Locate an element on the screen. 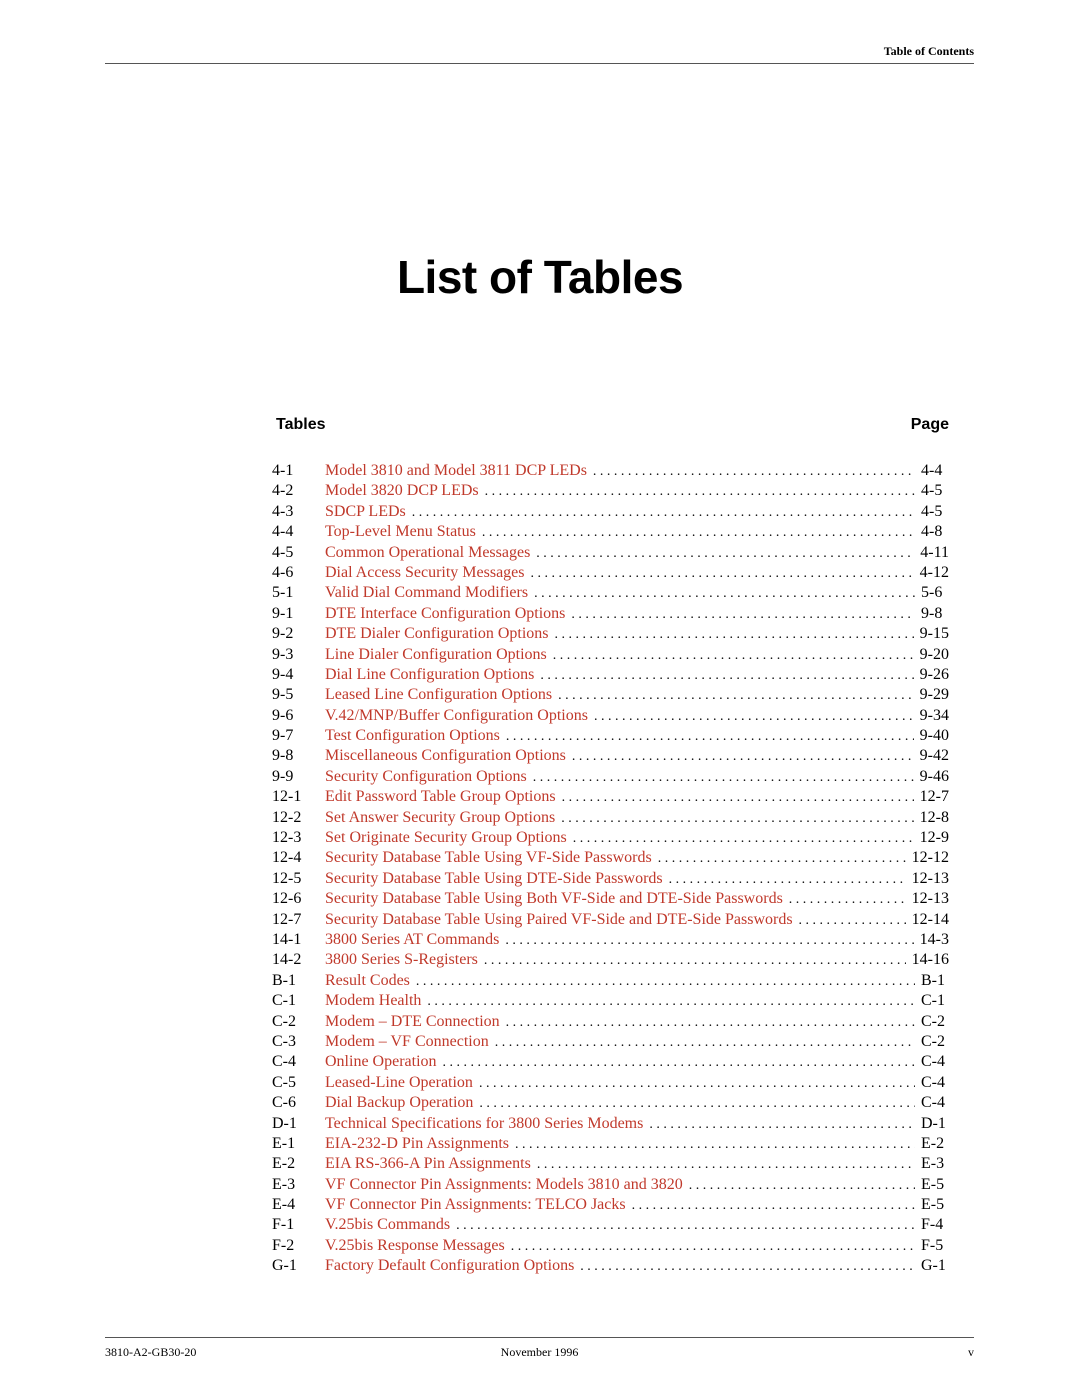 The width and height of the screenshot is (1080, 1397). toc-entry: 5-1 Valid Dial Command Modifiers 5-6 is located at coordinates (610, 593).